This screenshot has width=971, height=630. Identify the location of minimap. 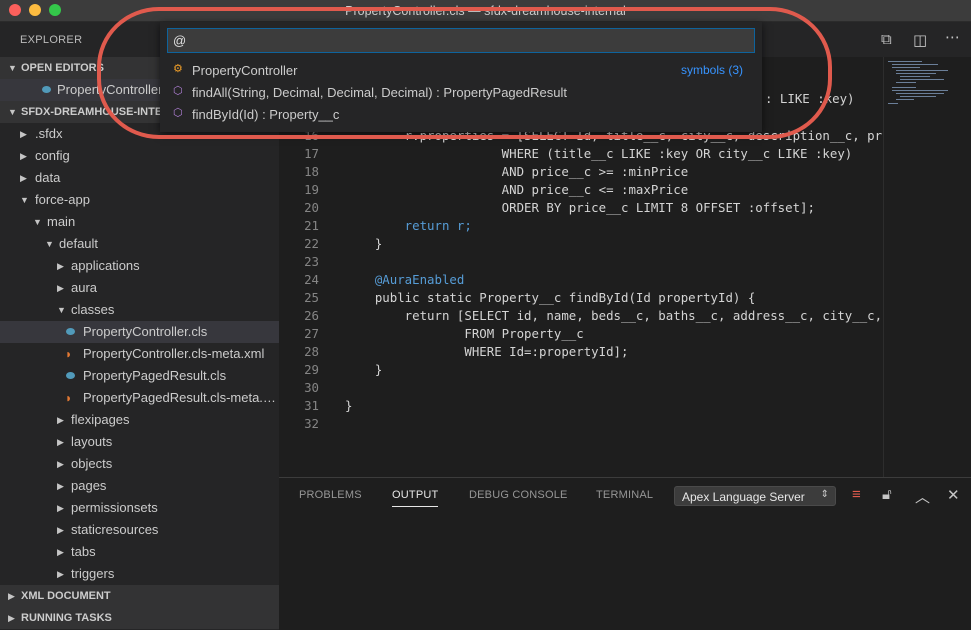
(927, 267).